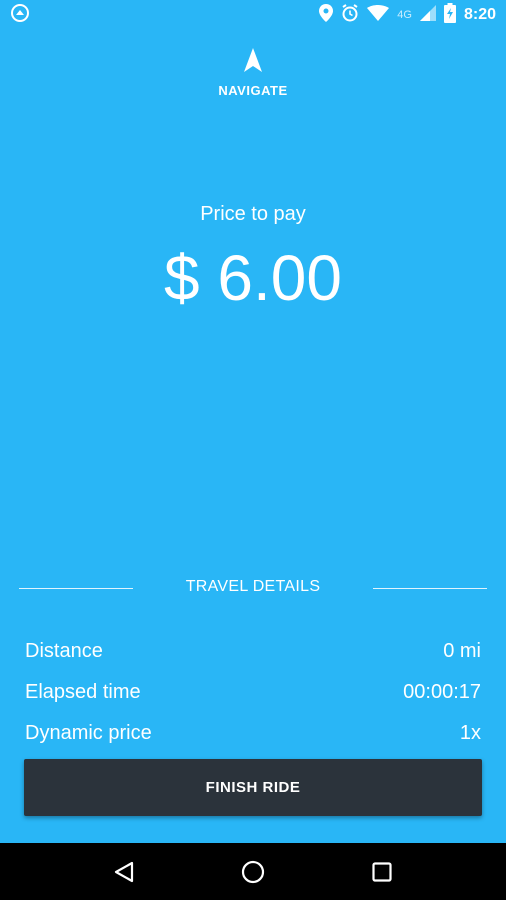  I want to click on navigate-label: NAVIGATE, so click(253, 90).